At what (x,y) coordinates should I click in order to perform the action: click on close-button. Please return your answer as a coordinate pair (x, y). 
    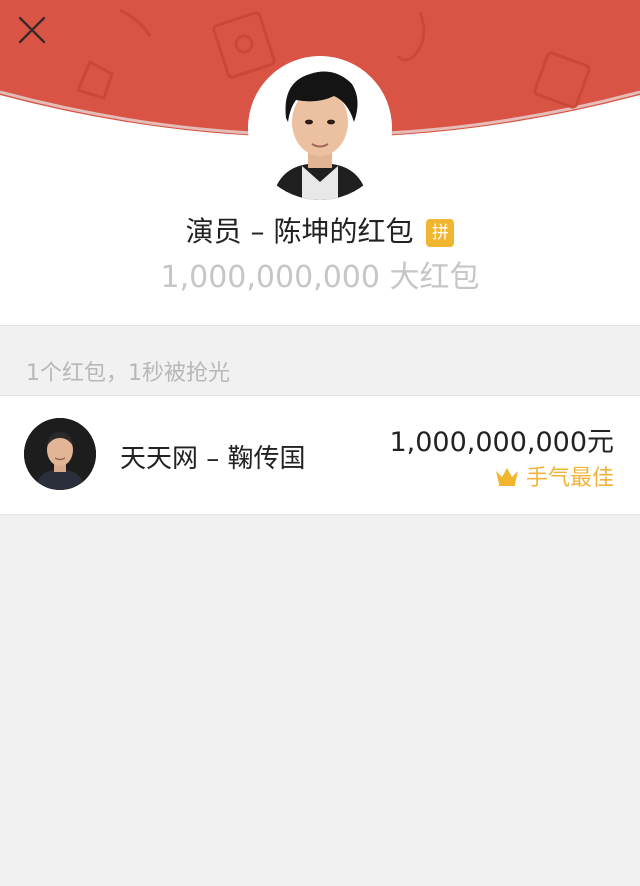
    Looking at the image, I should click on (32, 30).